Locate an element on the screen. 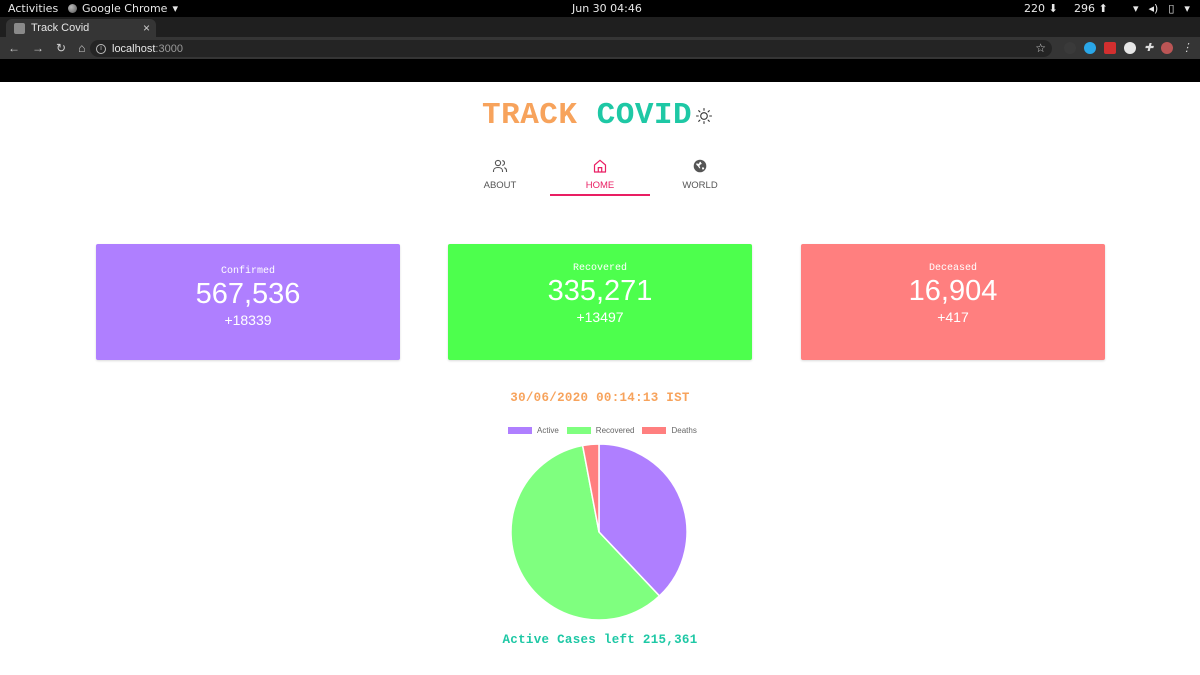 Image resolution: width=1200 pixels, height=675 pixels. app-name: Google Chrome is located at coordinates (125, 8).